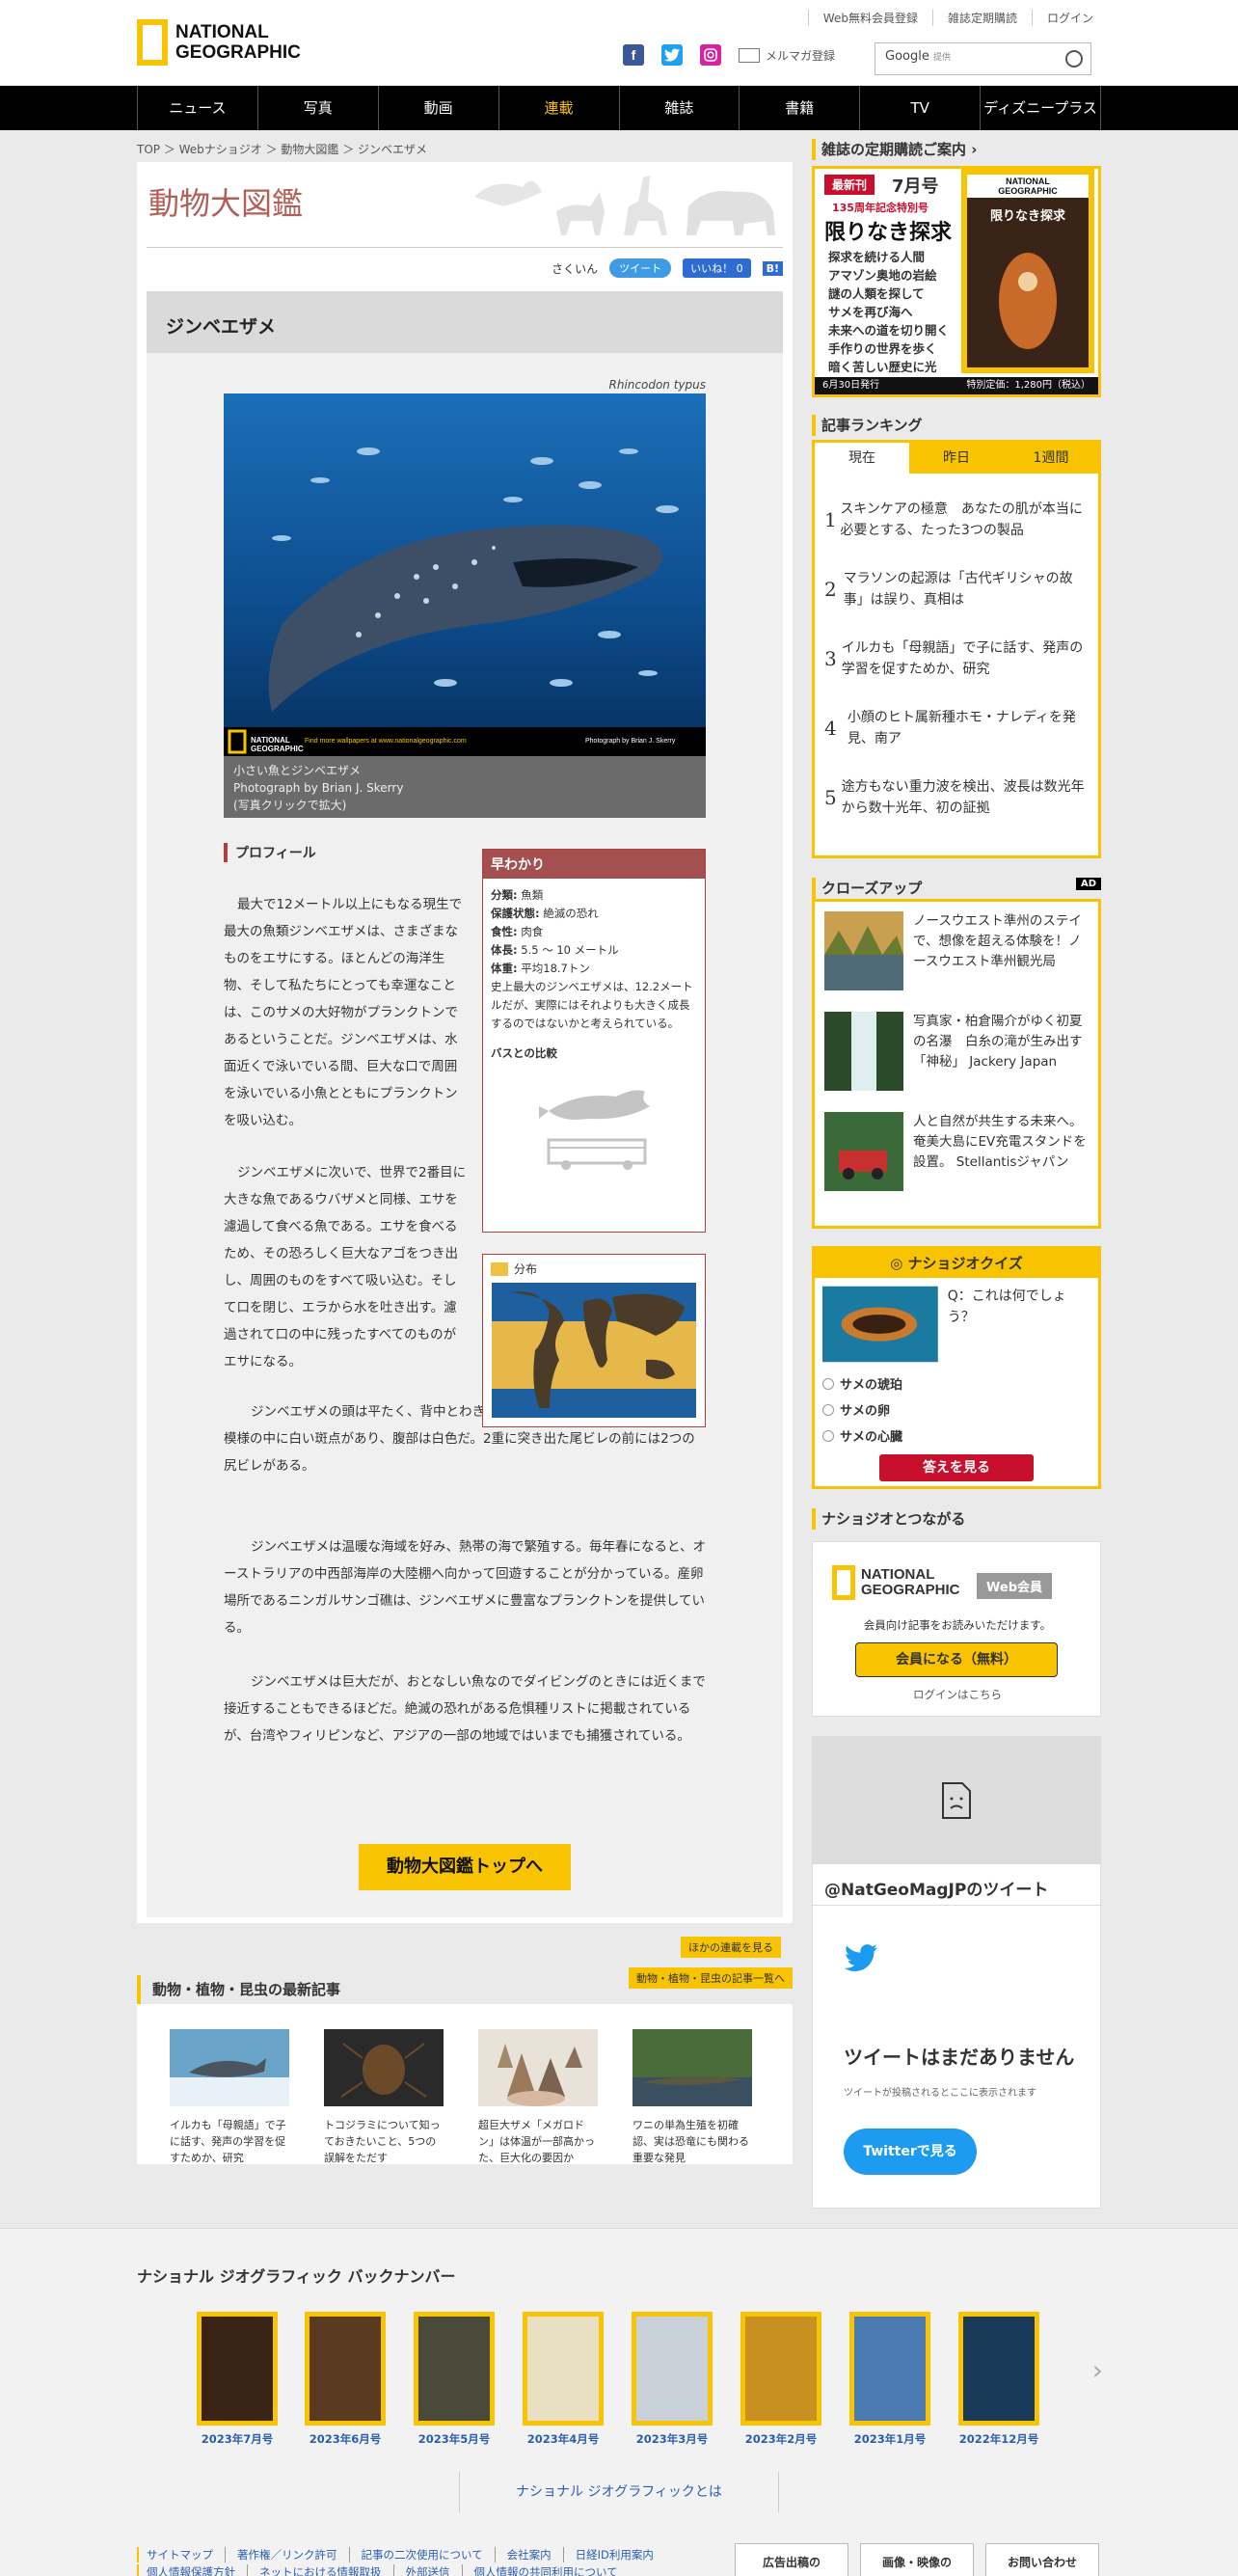 The width and height of the screenshot is (1238, 2576). I want to click on footer-link: サイトマップ, so click(181, 2554).